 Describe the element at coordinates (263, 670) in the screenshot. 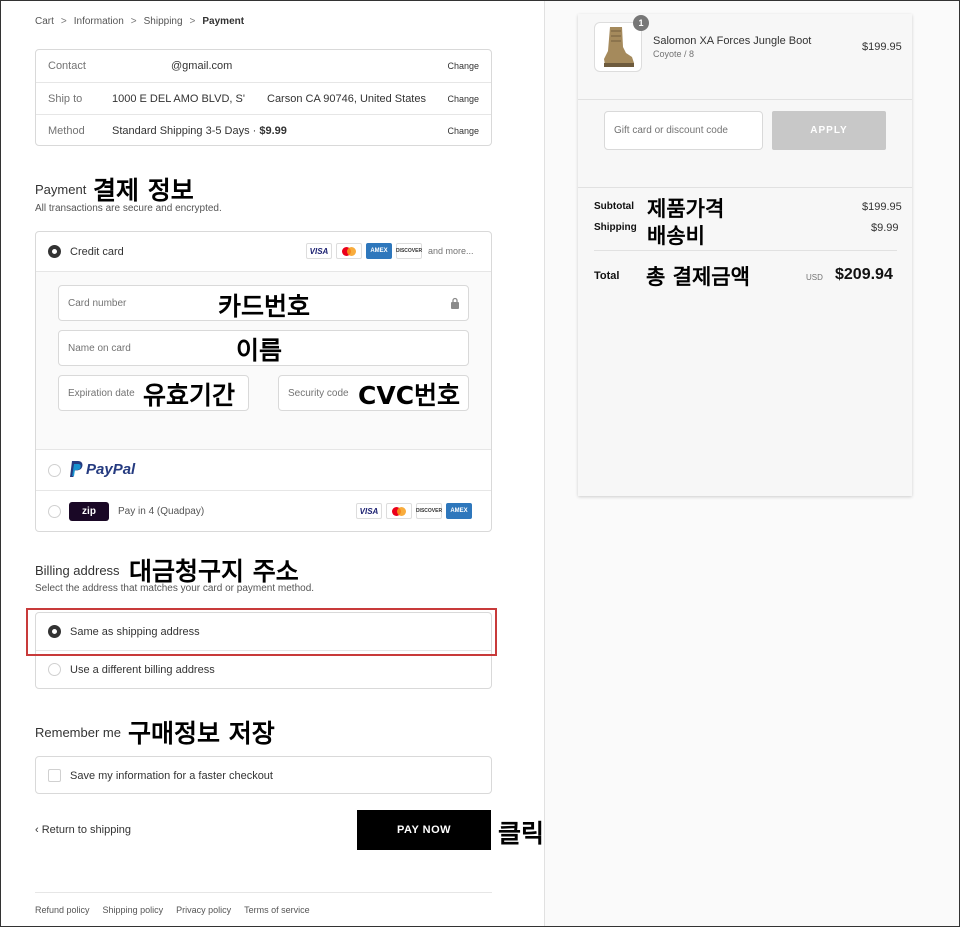

I see `different-address-option: Use a different billing address` at that location.